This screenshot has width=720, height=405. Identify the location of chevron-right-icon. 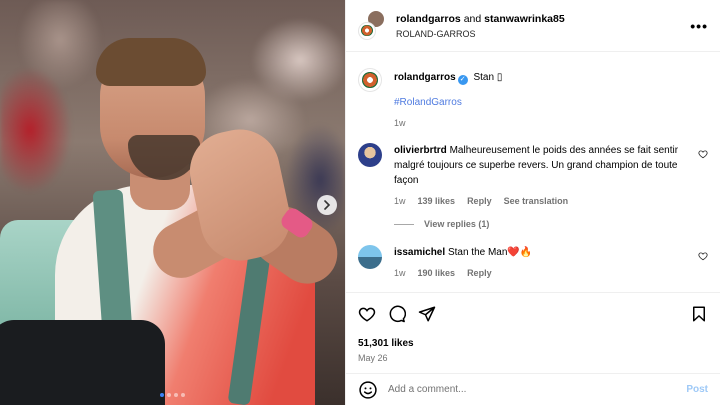
(327, 205).